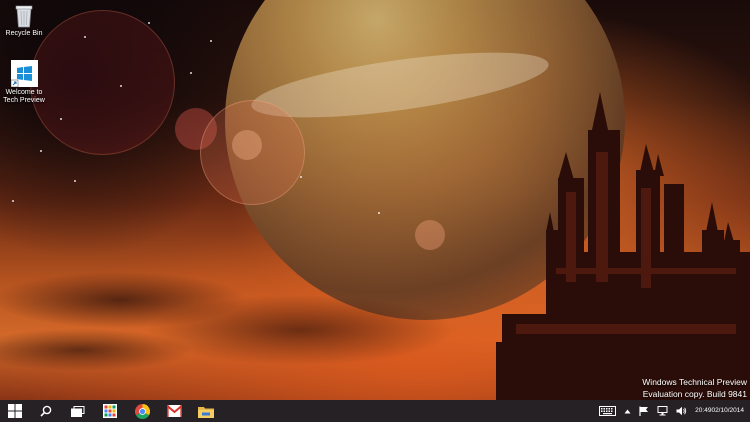 Image resolution: width=750 pixels, height=422 pixels. Describe the element at coordinates (727, 410) in the screenshot. I see `clock-date: 02/10/2014` at that location.